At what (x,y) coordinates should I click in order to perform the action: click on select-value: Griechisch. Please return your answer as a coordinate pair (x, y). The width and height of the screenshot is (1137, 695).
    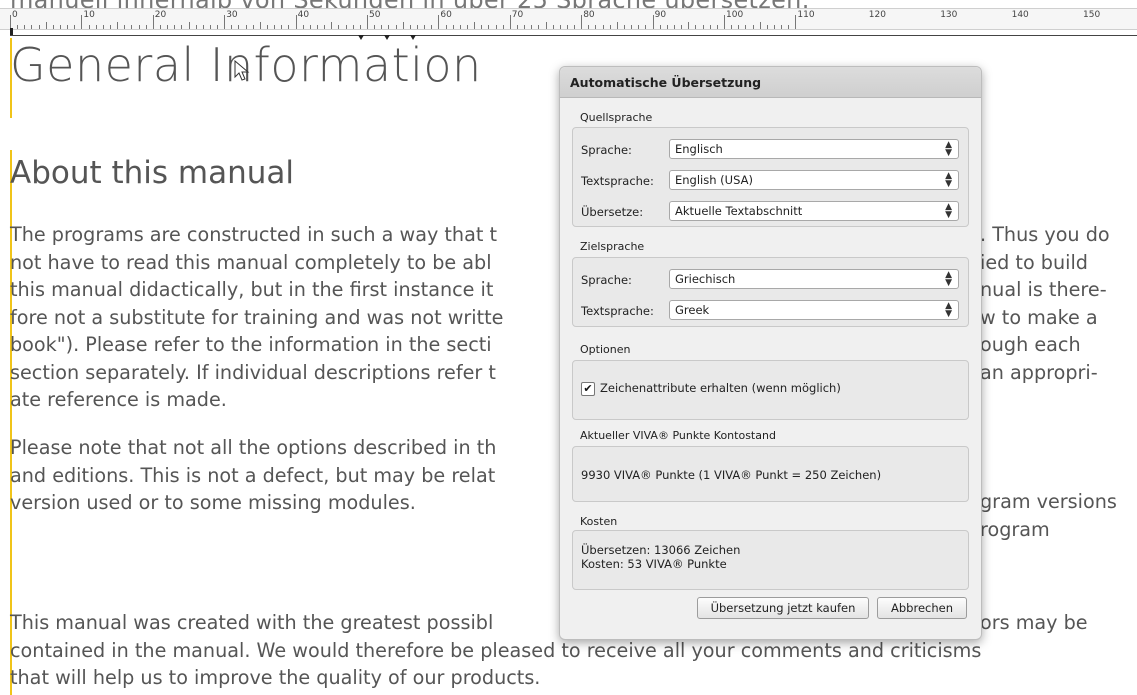
    Looking at the image, I should click on (705, 279).